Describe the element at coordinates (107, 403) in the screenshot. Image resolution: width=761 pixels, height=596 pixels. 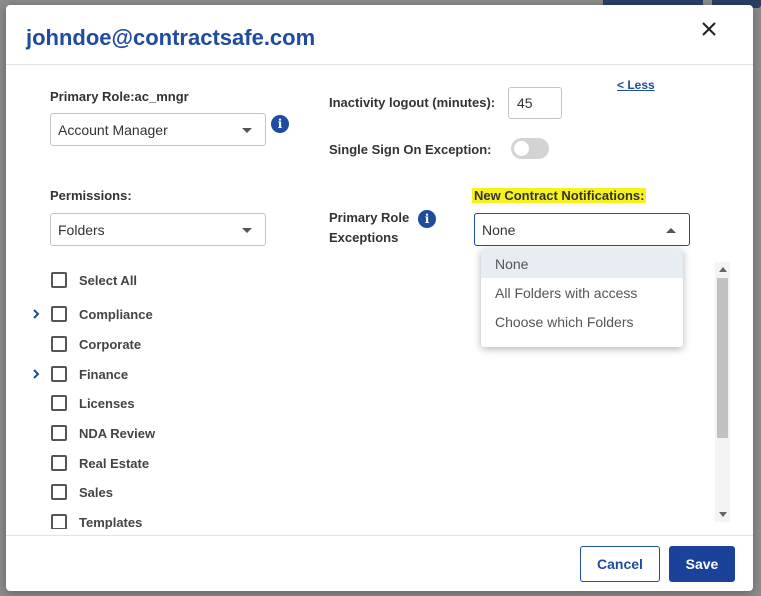
I see `folder-label: Licenses` at that location.